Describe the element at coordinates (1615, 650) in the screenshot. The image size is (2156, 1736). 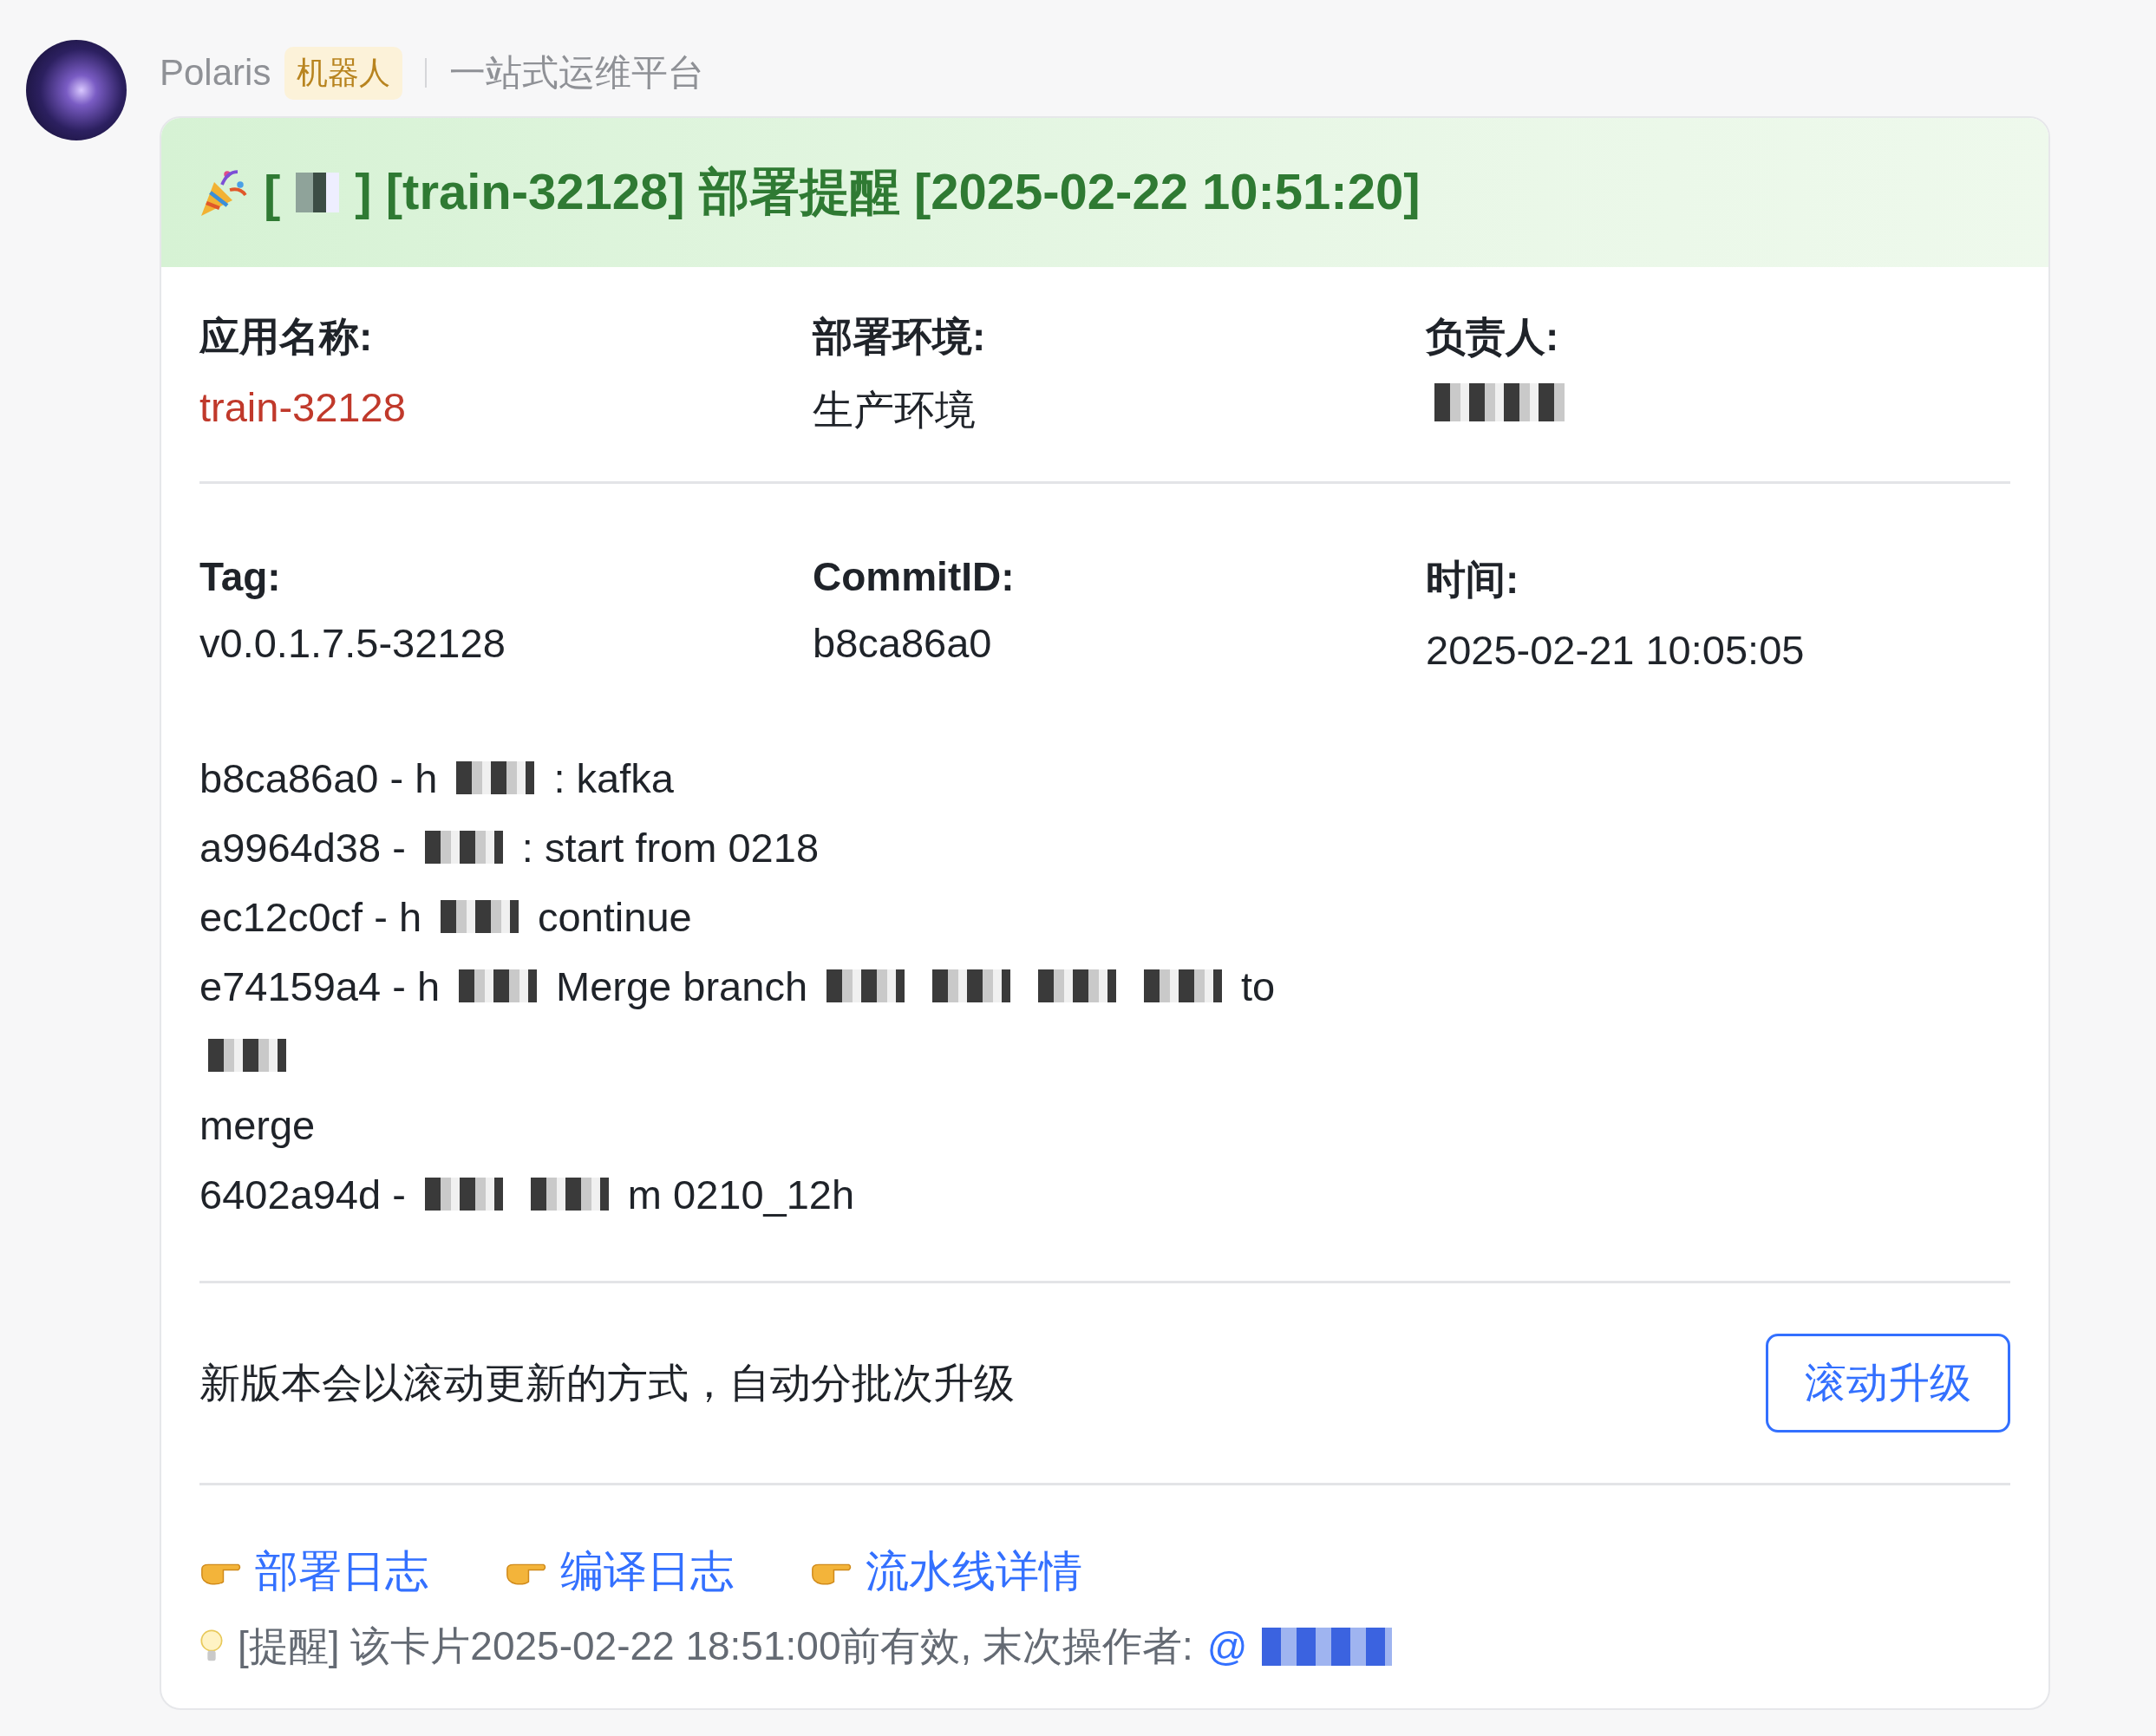
I see `field-value: 2025-02-21 10:05:05` at that location.